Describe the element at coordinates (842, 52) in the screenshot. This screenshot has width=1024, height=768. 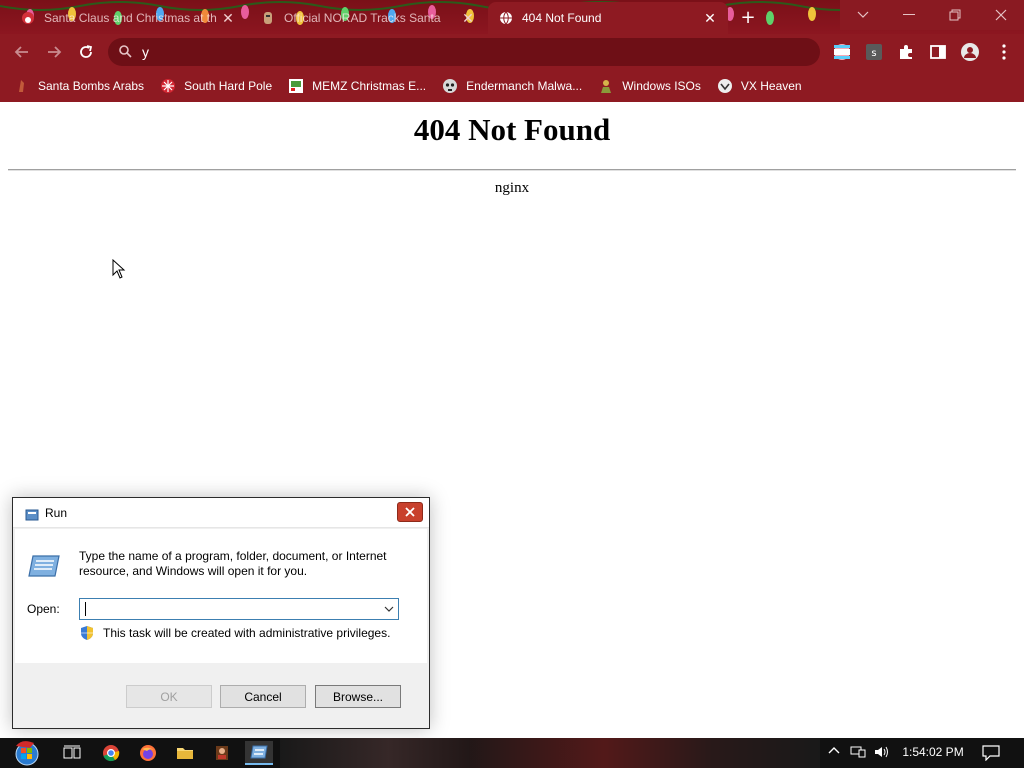
I see `extension-flag-icon` at that location.